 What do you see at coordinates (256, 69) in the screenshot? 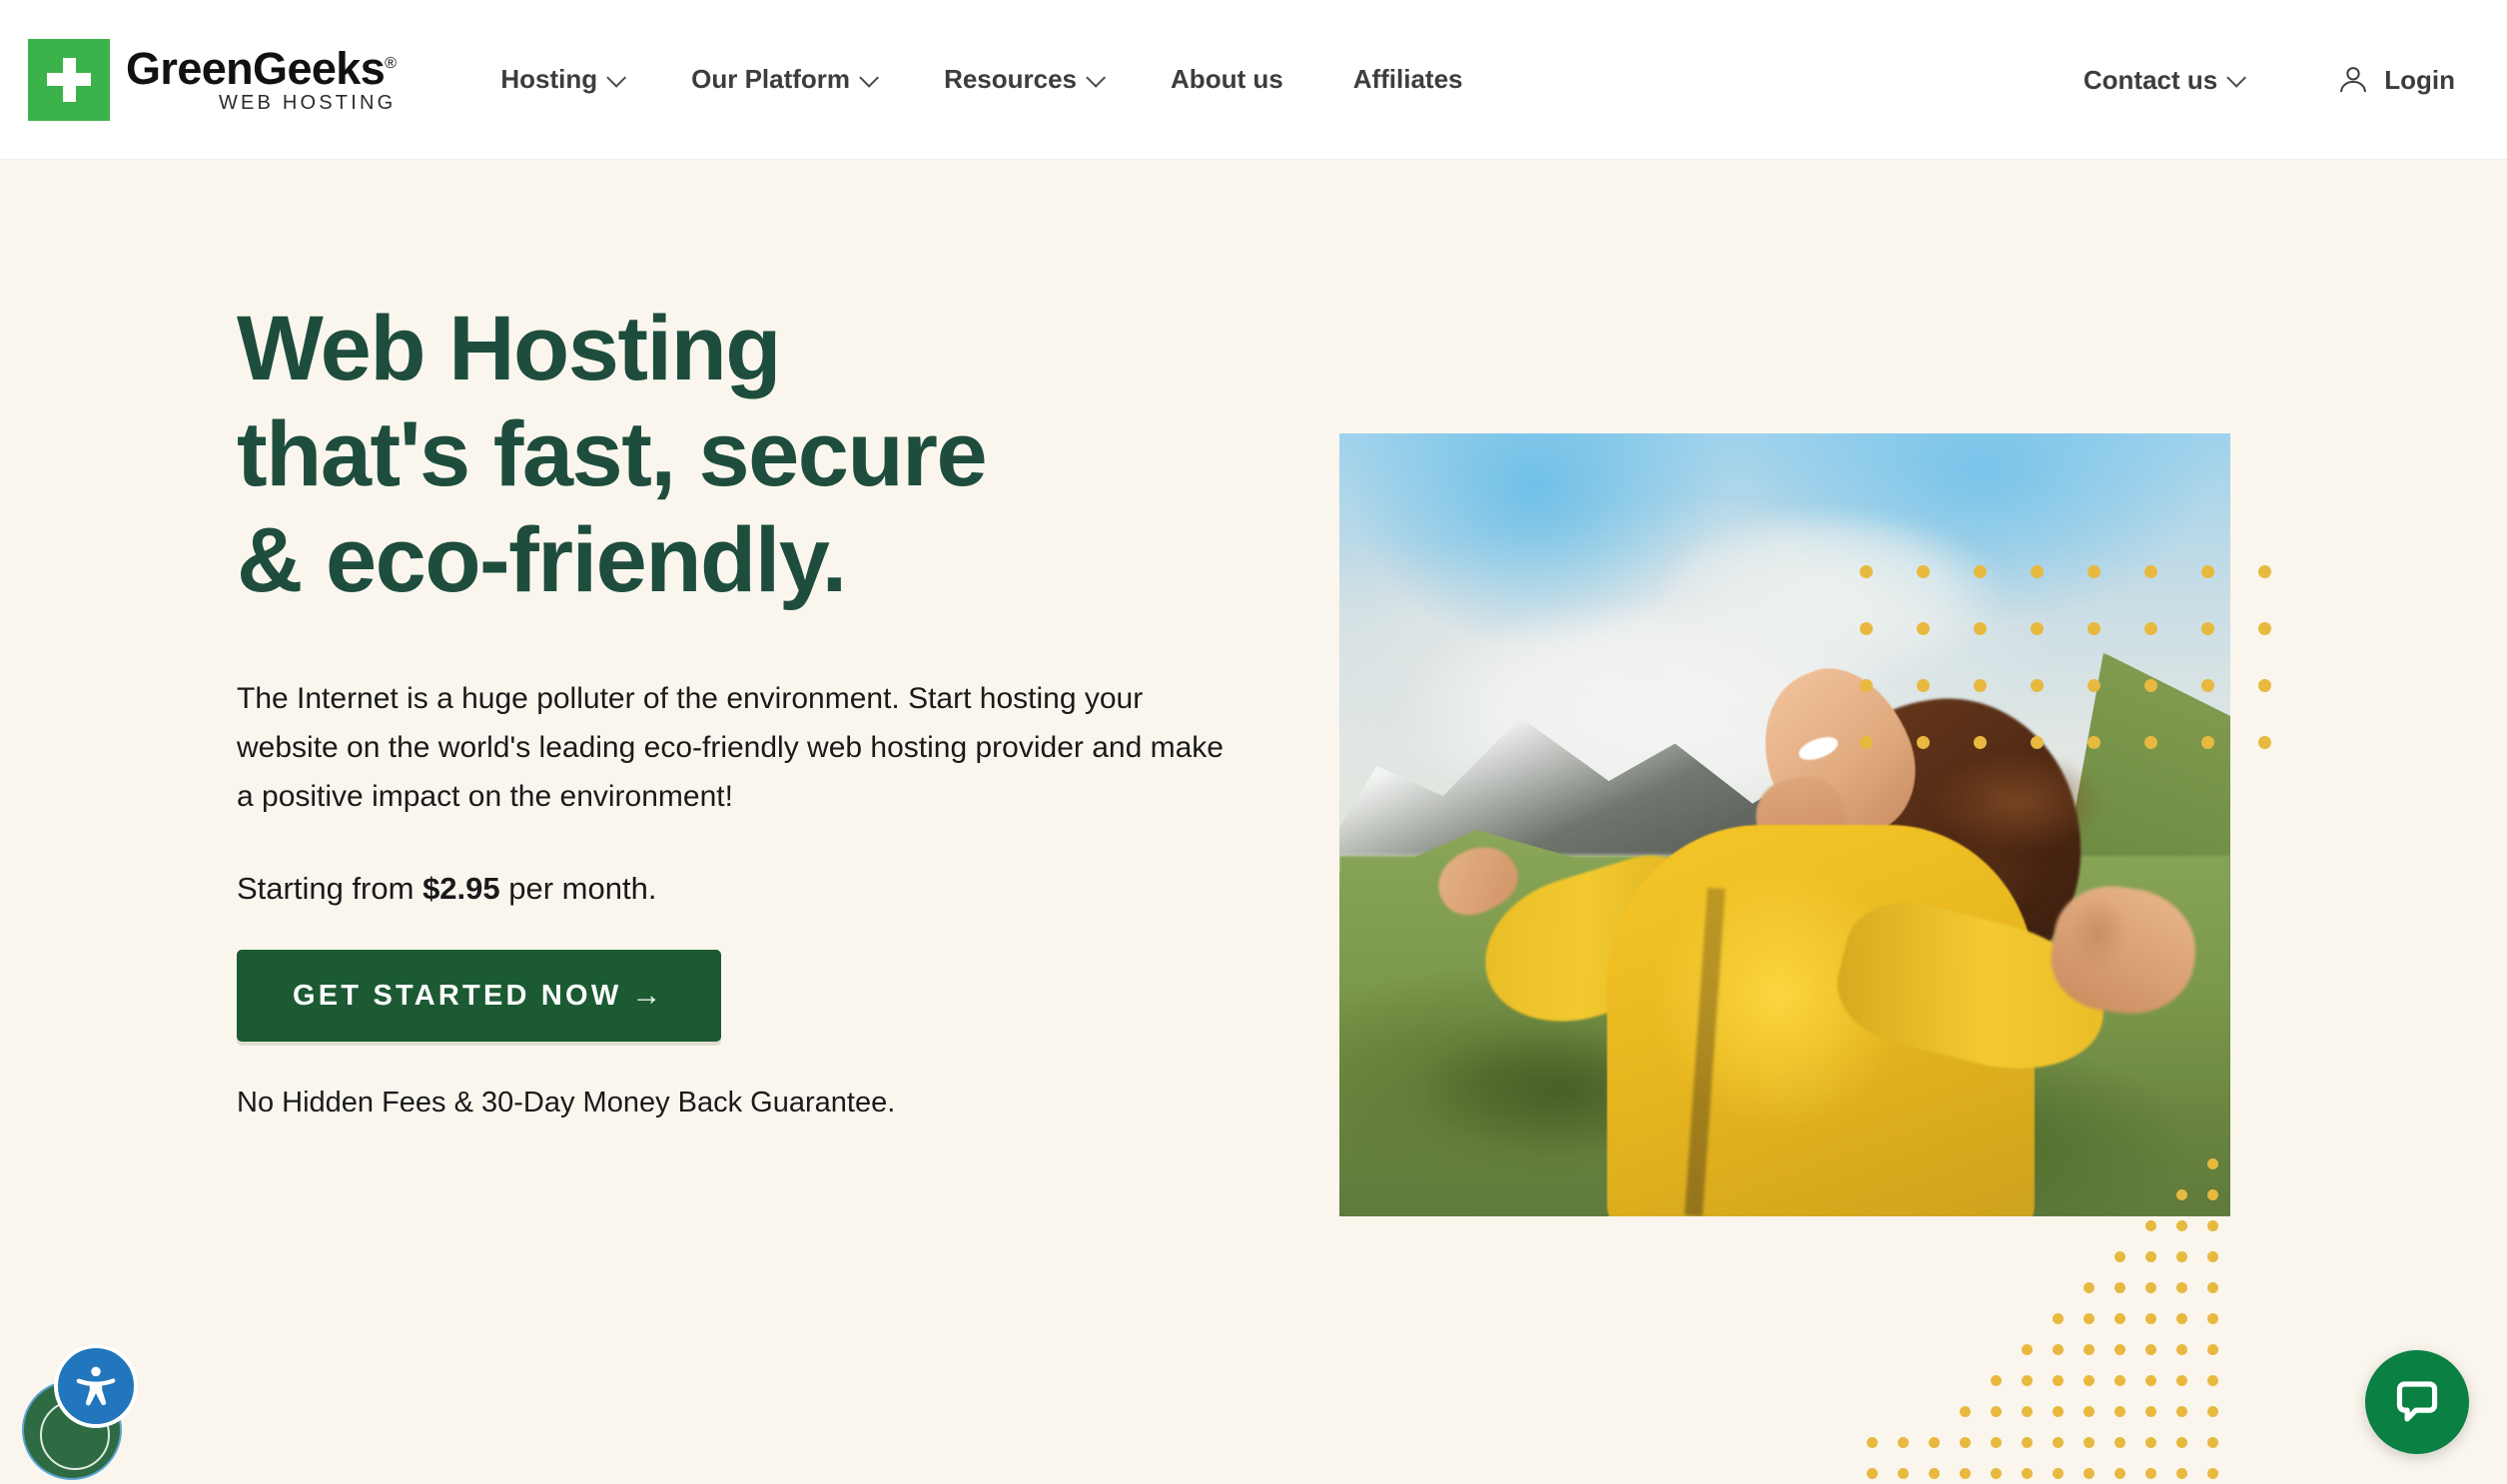
I see `logo-word-text: GreenGeeks` at bounding box center [256, 69].